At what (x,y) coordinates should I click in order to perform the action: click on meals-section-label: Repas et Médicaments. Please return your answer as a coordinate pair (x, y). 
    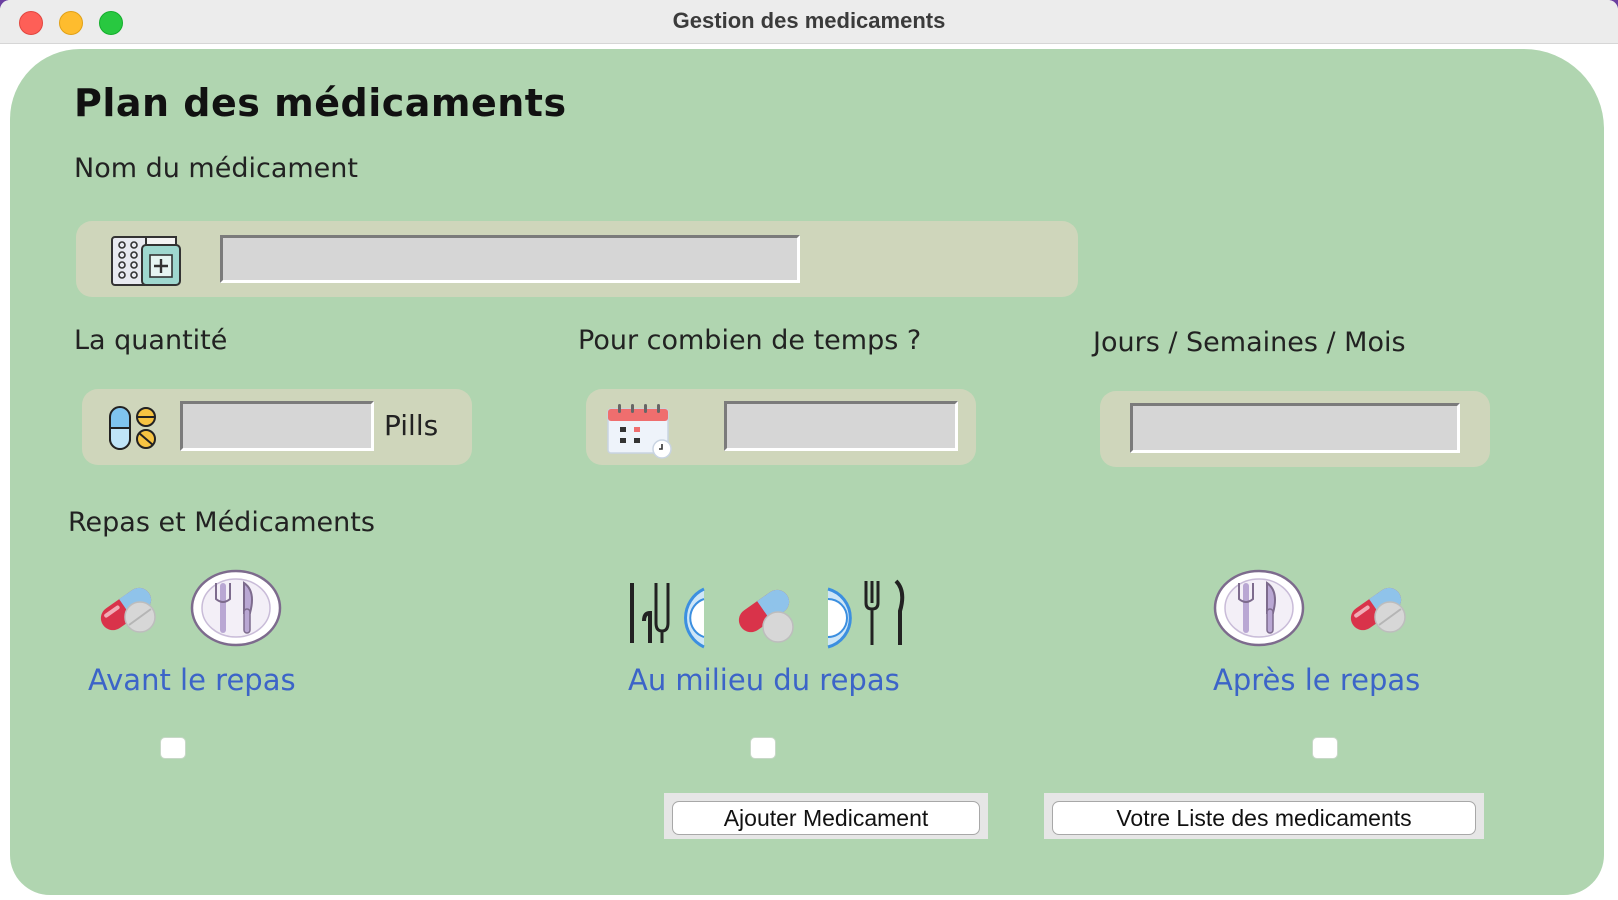
    Looking at the image, I should click on (221, 522).